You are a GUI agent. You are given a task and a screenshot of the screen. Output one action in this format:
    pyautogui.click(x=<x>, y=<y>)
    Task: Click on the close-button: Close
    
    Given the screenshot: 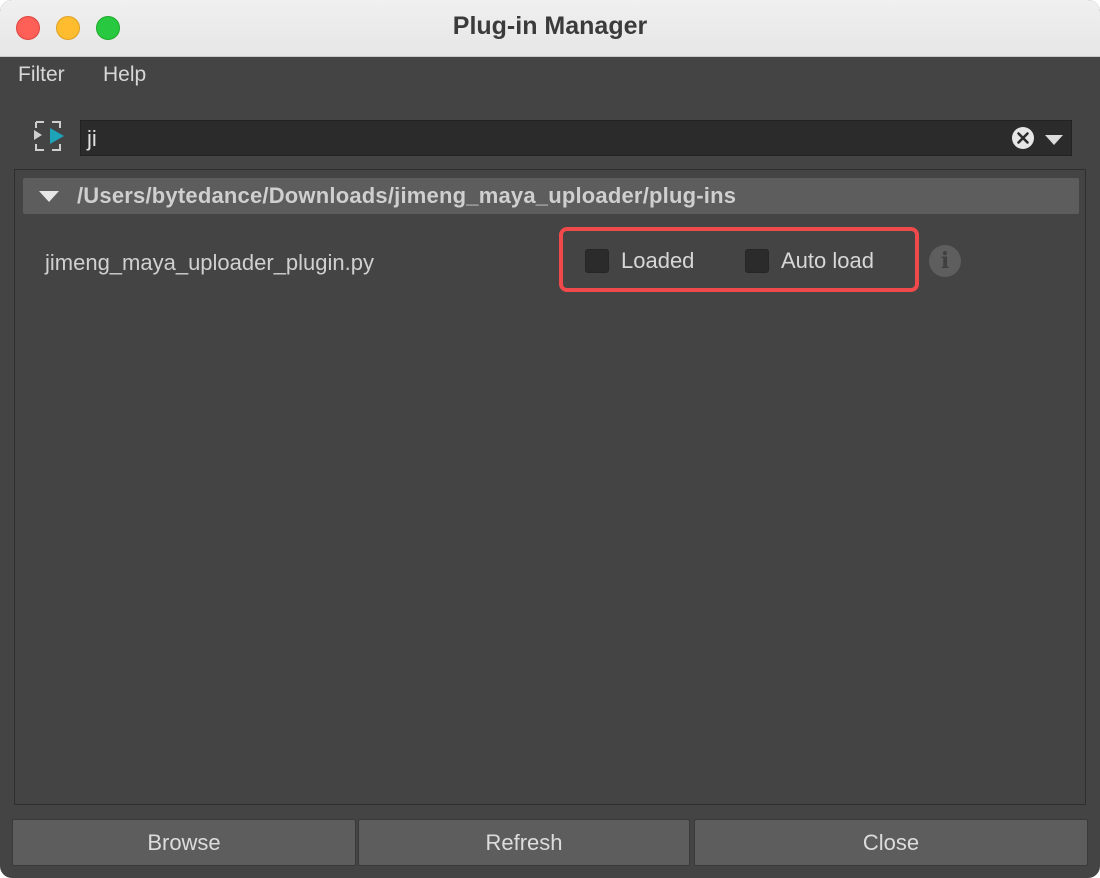 What is the action you would take?
    pyautogui.click(x=891, y=842)
    